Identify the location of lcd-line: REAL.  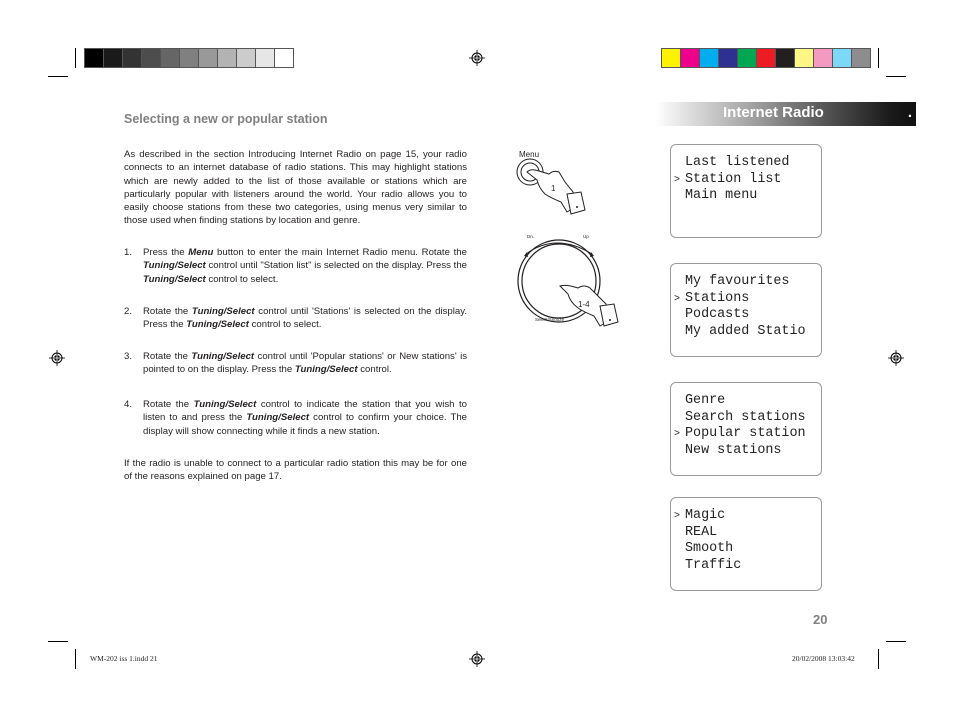
(695, 532).